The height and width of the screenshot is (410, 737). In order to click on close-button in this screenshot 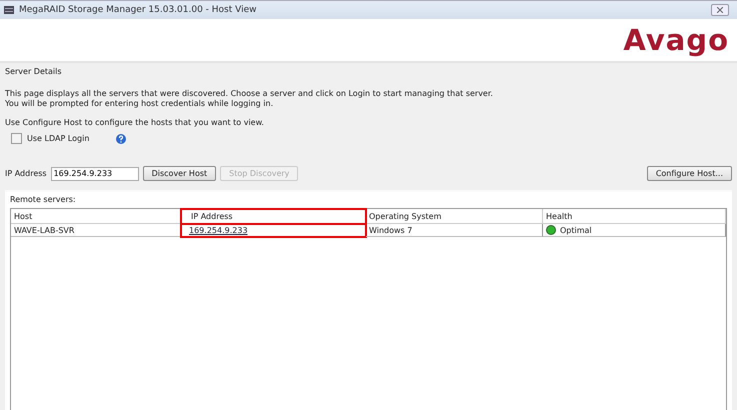, I will do `click(720, 10)`.